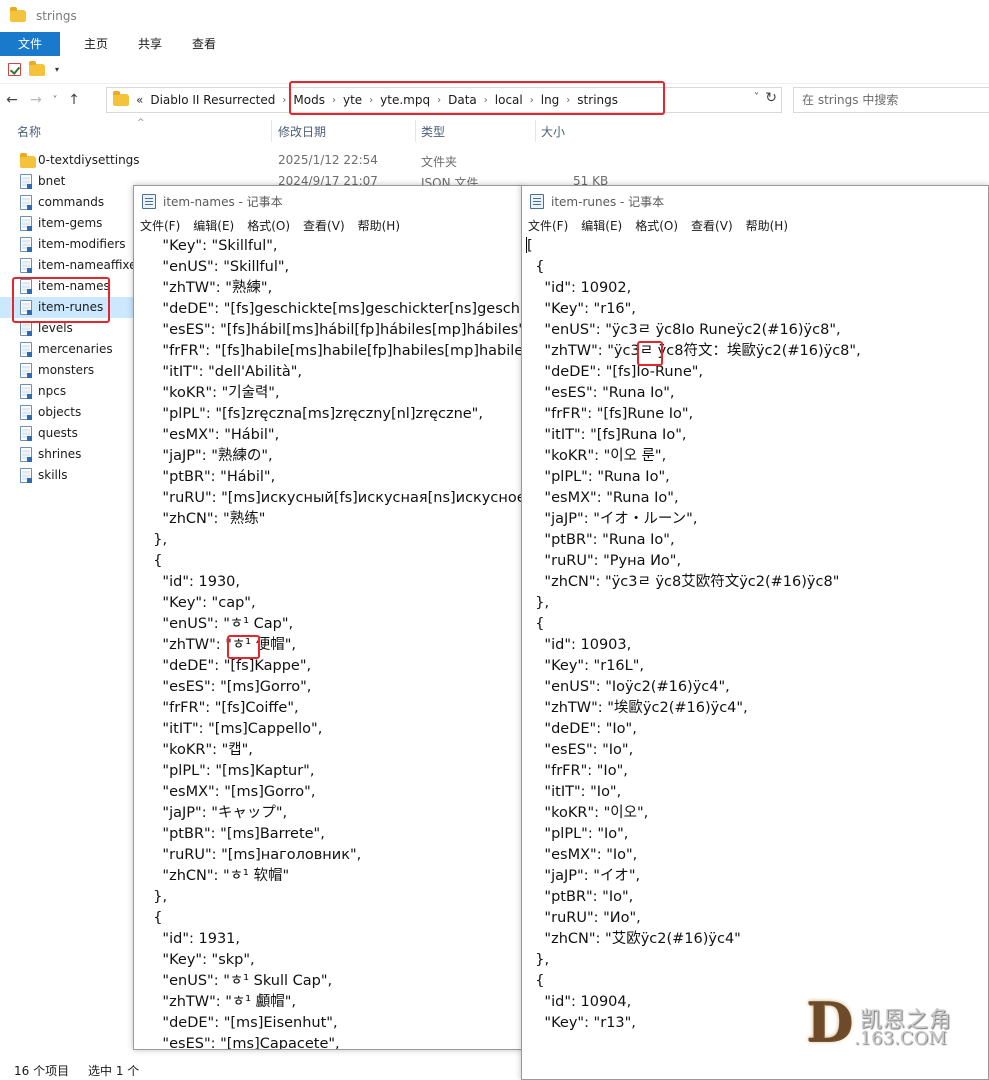 The width and height of the screenshot is (989, 1080). I want to click on text-line: "koKR": "기술력",, so click(212, 393).